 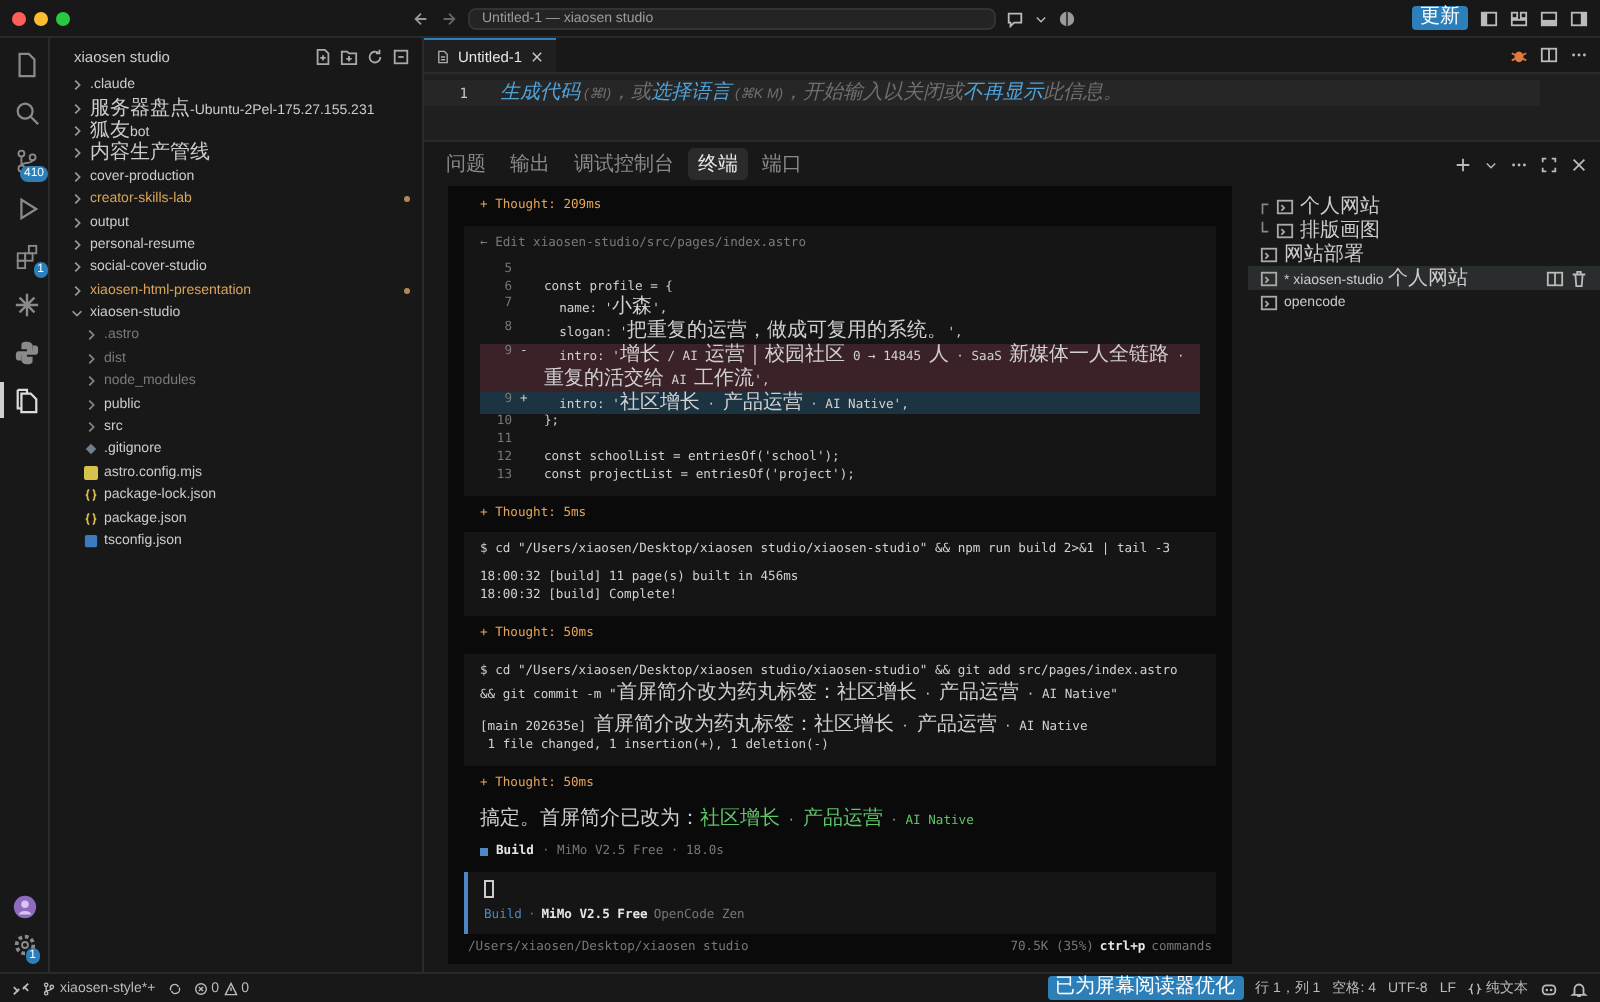 What do you see at coordinates (1015, 18) in the screenshot?
I see `chat-icon` at bounding box center [1015, 18].